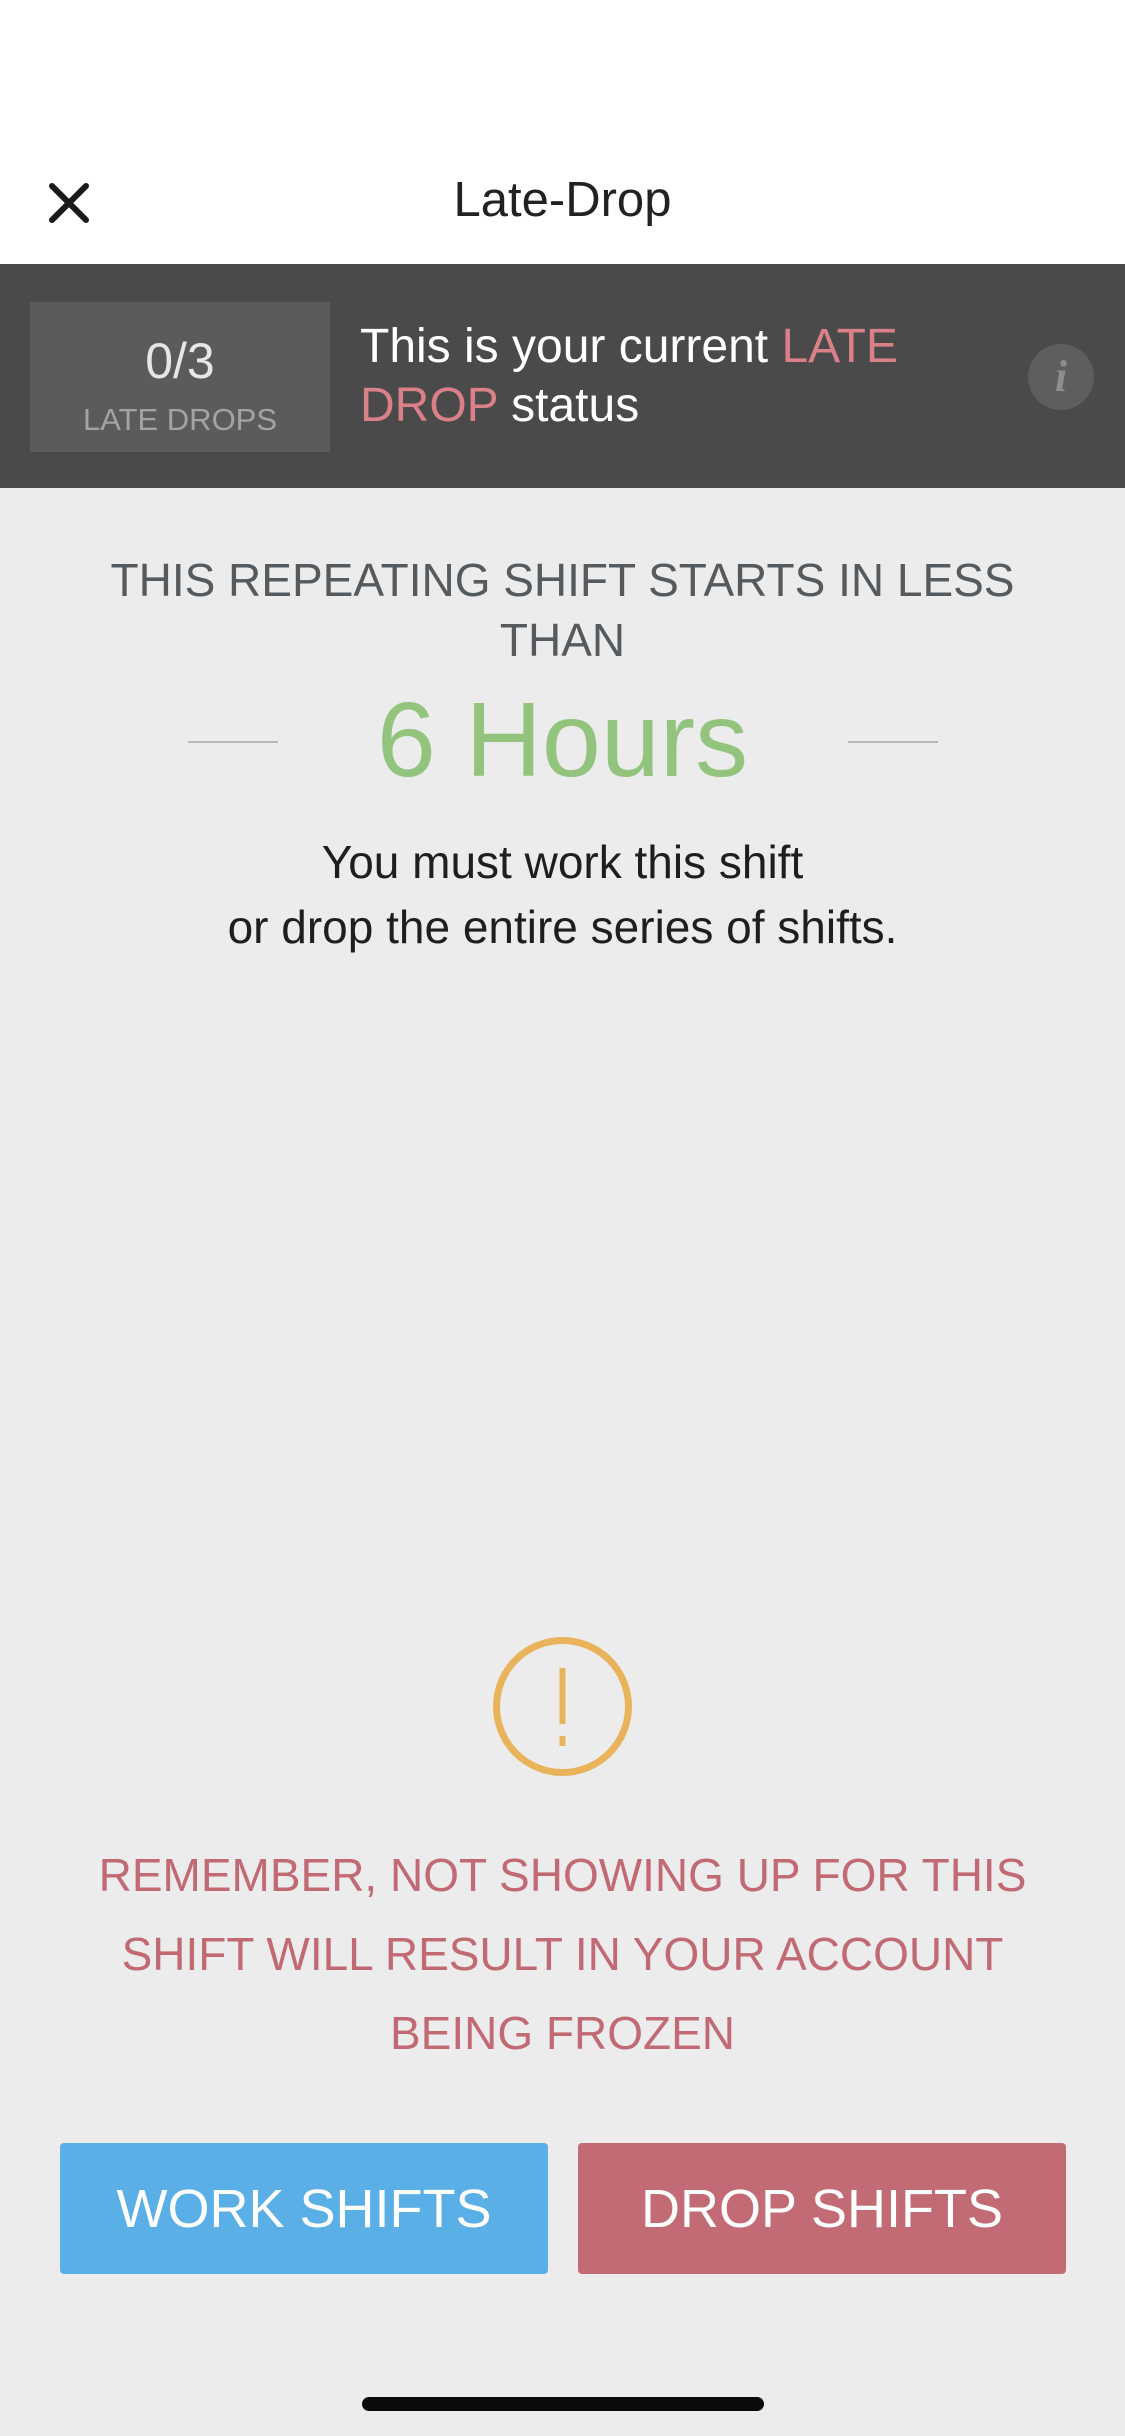 This screenshot has height=2436, width=1125. Describe the element at coordinates (822, 2208) in the screenshot. I see `drop-shifts-button: DROP SHIFTS` at that location.